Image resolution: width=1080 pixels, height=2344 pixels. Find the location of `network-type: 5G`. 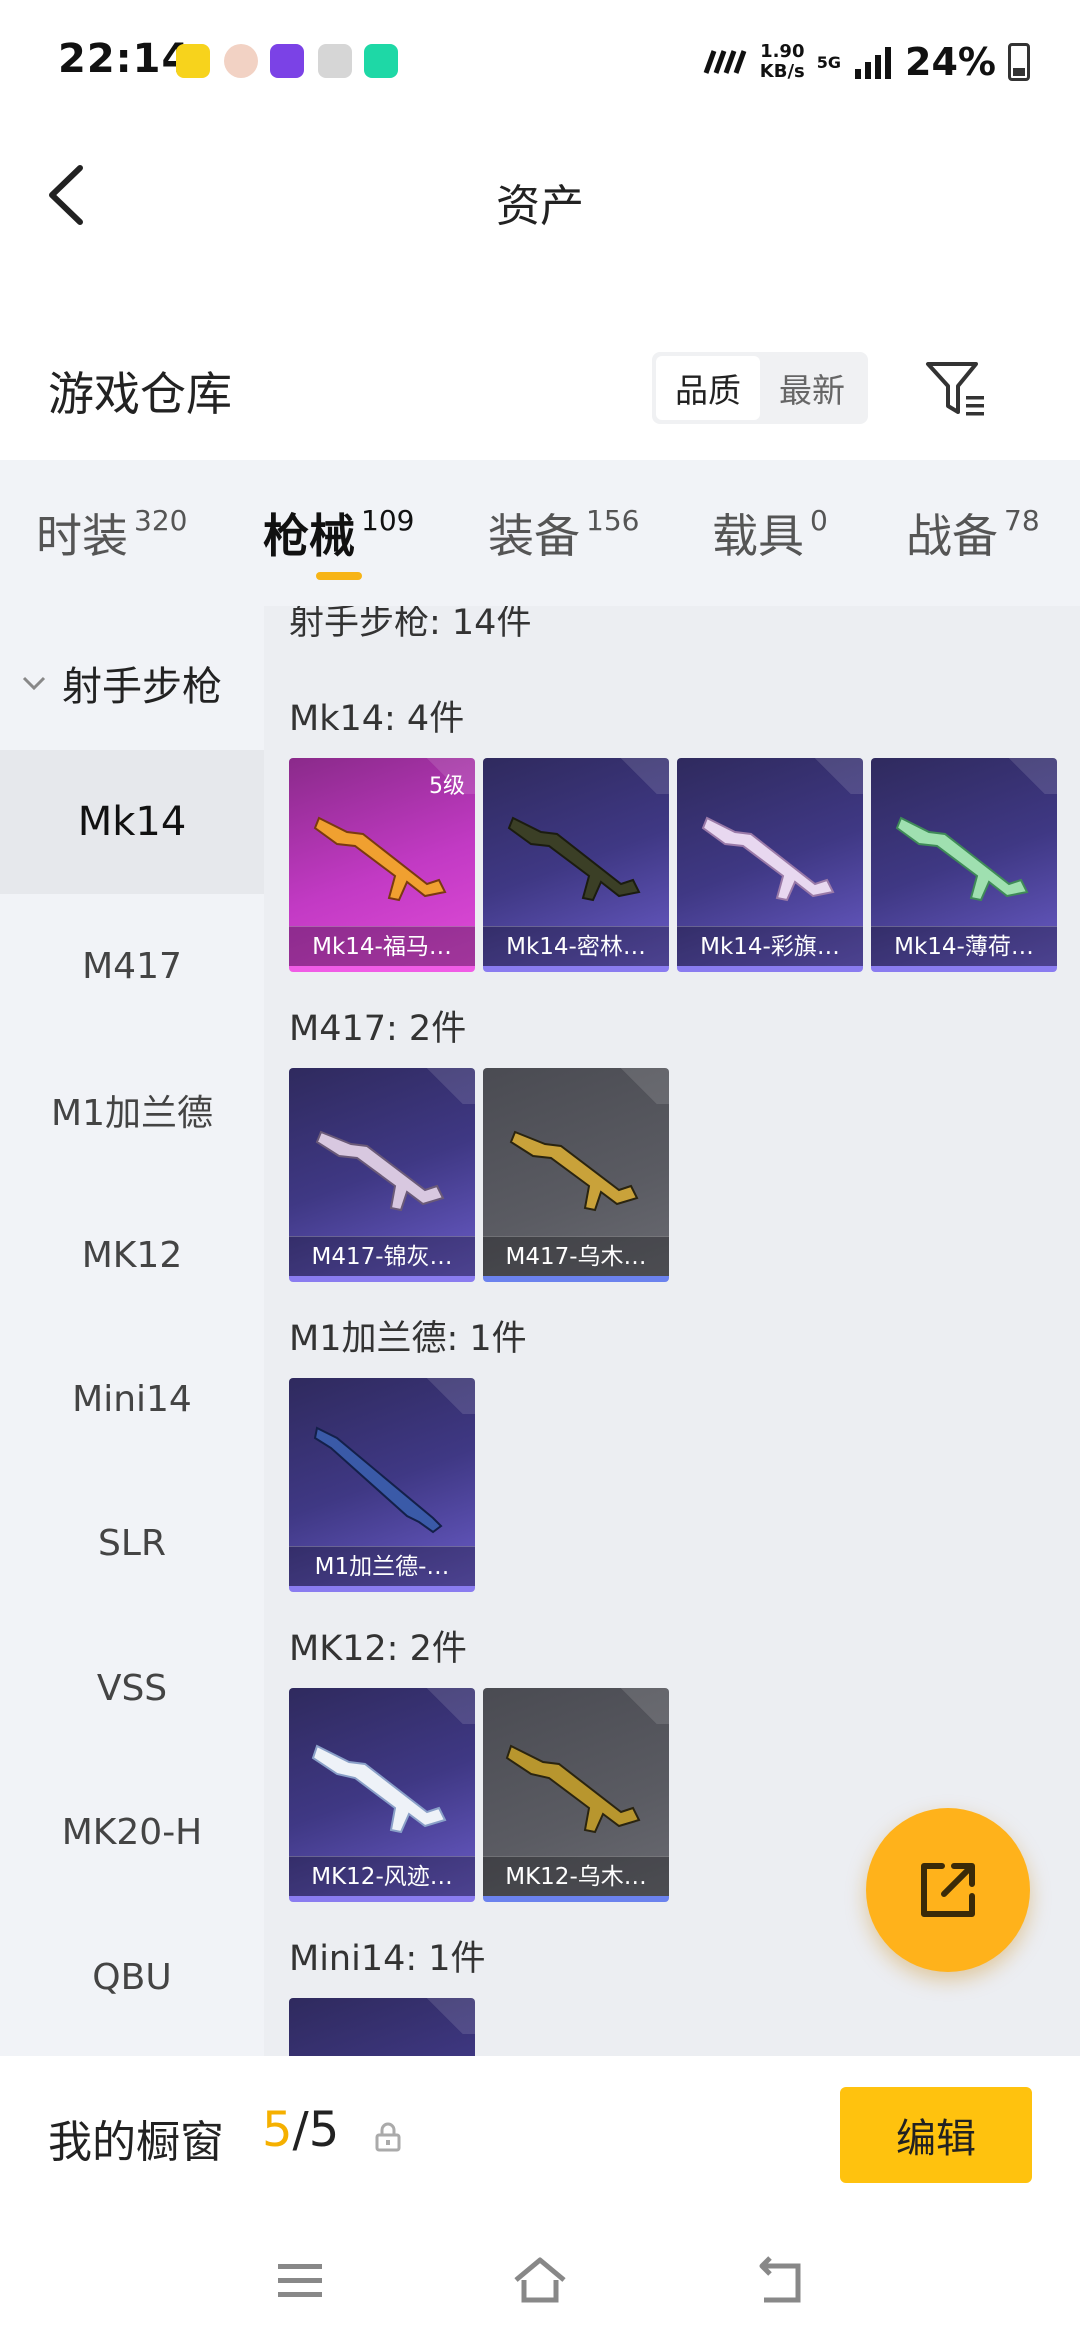

network-type: 5G is located at coordinates (829, 62).